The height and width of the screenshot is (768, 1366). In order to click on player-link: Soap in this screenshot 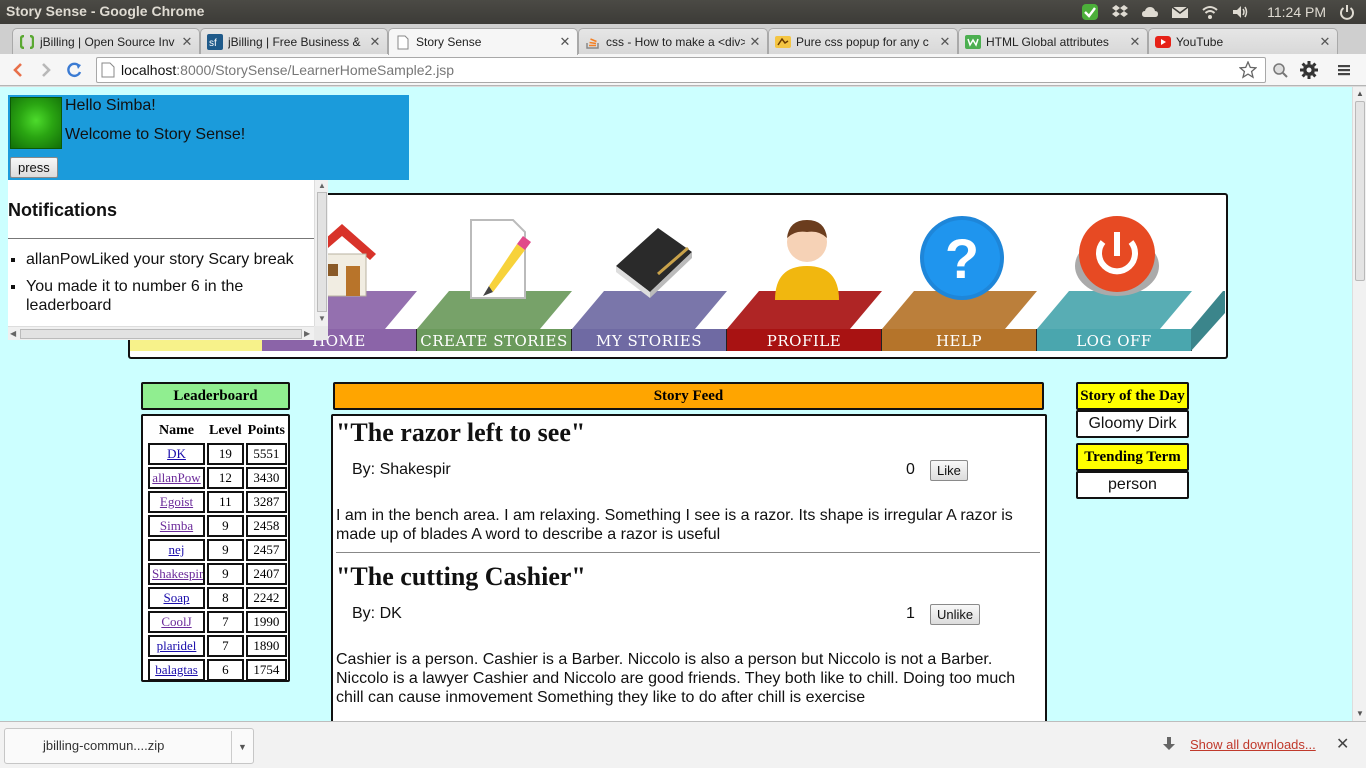, I will do `click(177, 597)`.